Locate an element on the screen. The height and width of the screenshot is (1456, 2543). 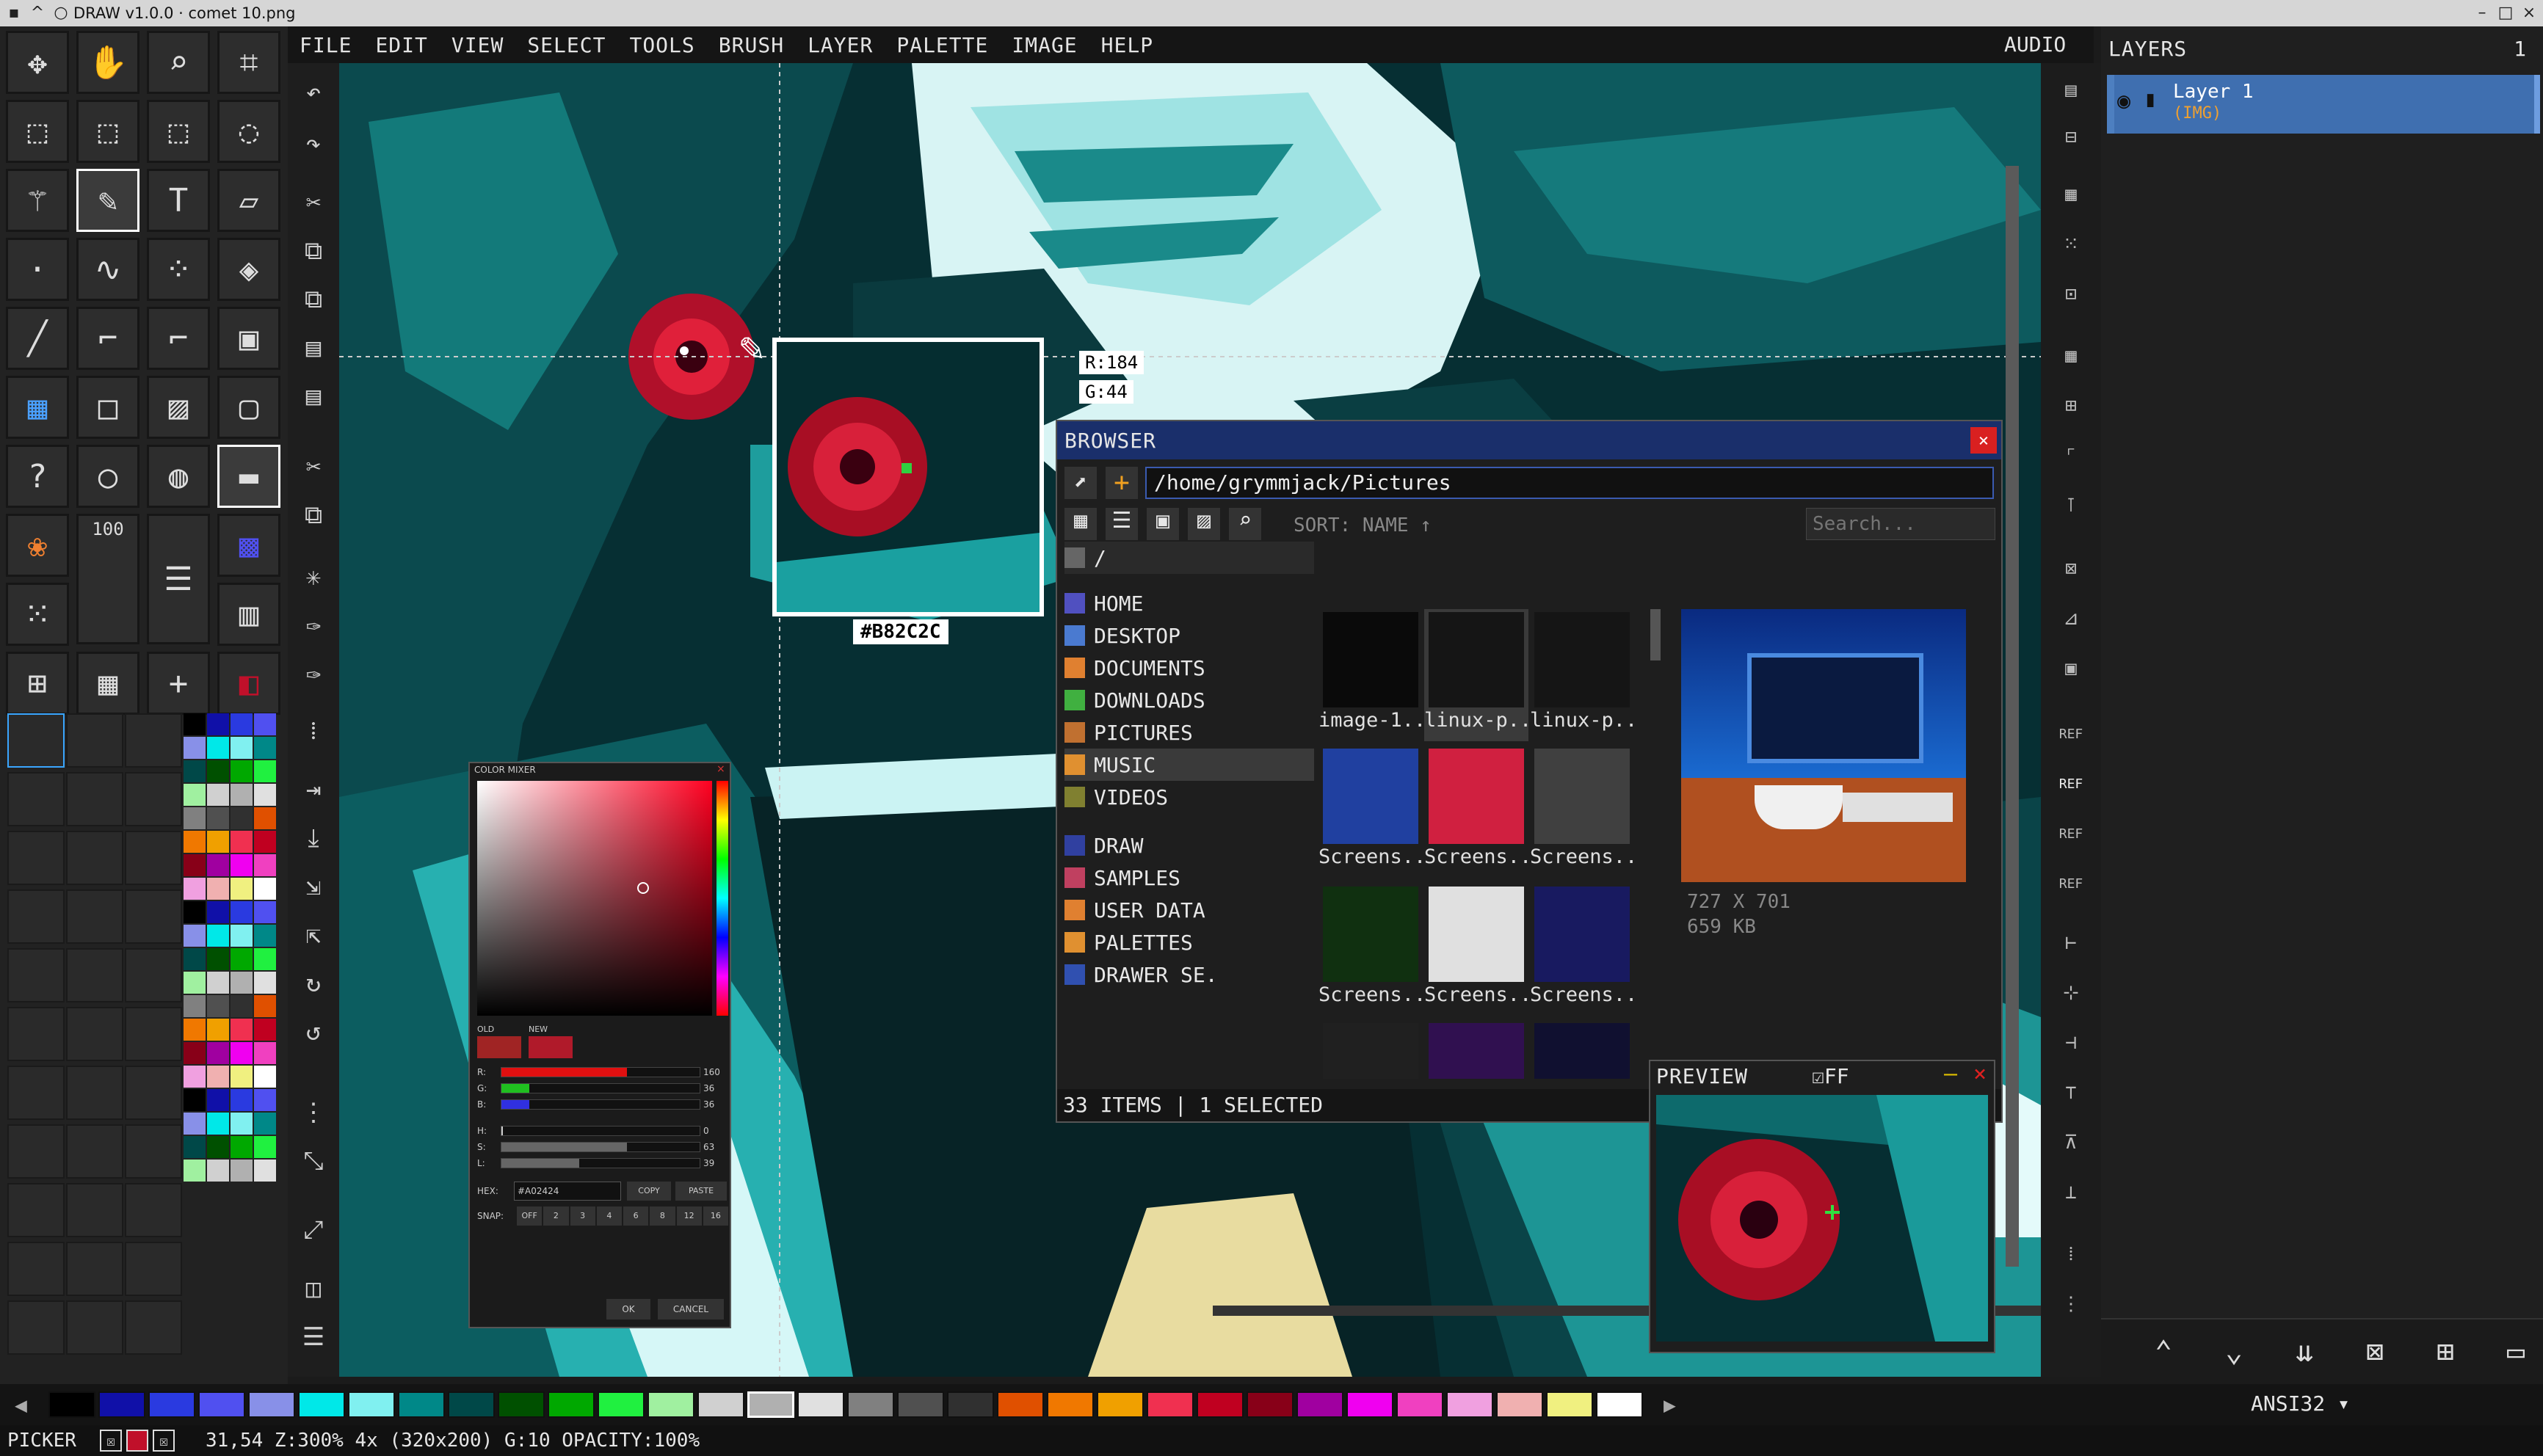
snap-option: 8 is located at coordinates (662, 1216).